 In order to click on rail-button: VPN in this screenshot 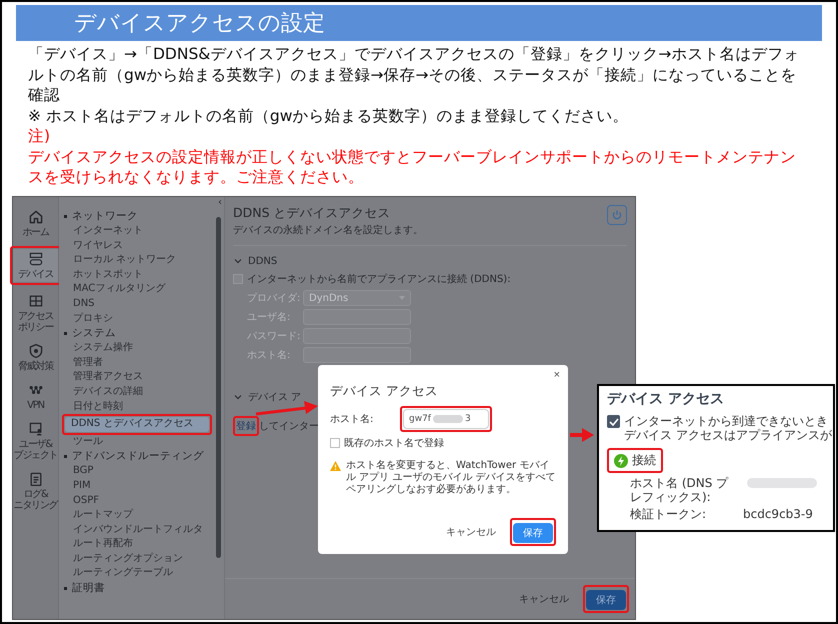, I will do `click(35, 396)`.